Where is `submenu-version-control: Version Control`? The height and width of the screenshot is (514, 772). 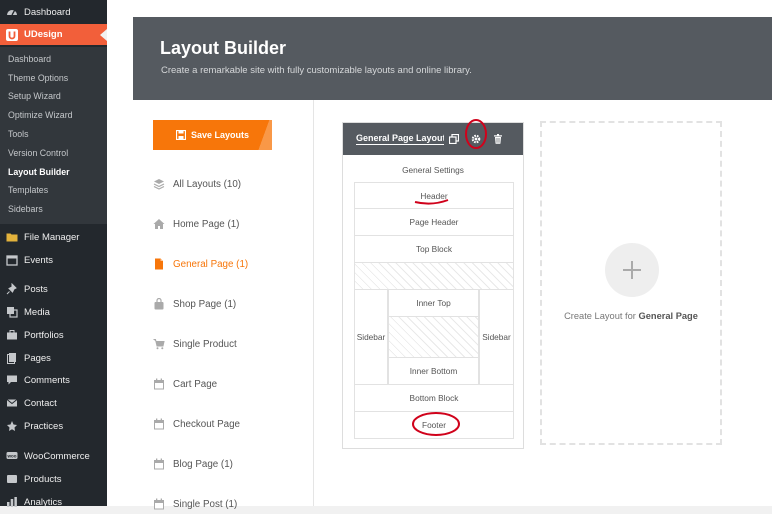 submenu-version-control: Version Control is located at coordinates (53, 153).